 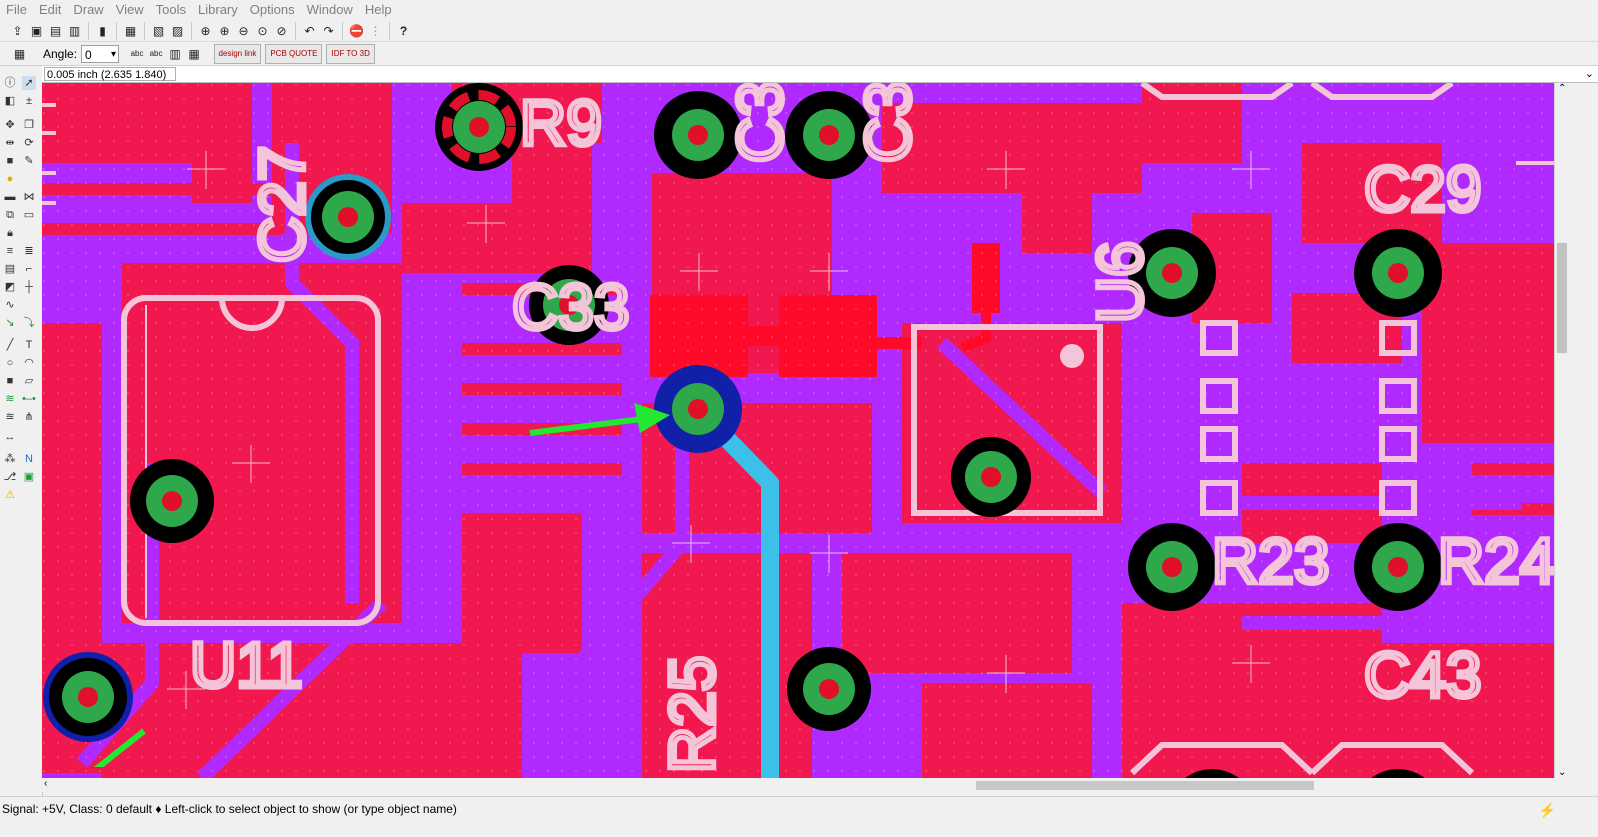 What do you see at coordinates (171, 10) in the screenshot?
I see `menu-tools: Tools` at bounding box center [171, 10].